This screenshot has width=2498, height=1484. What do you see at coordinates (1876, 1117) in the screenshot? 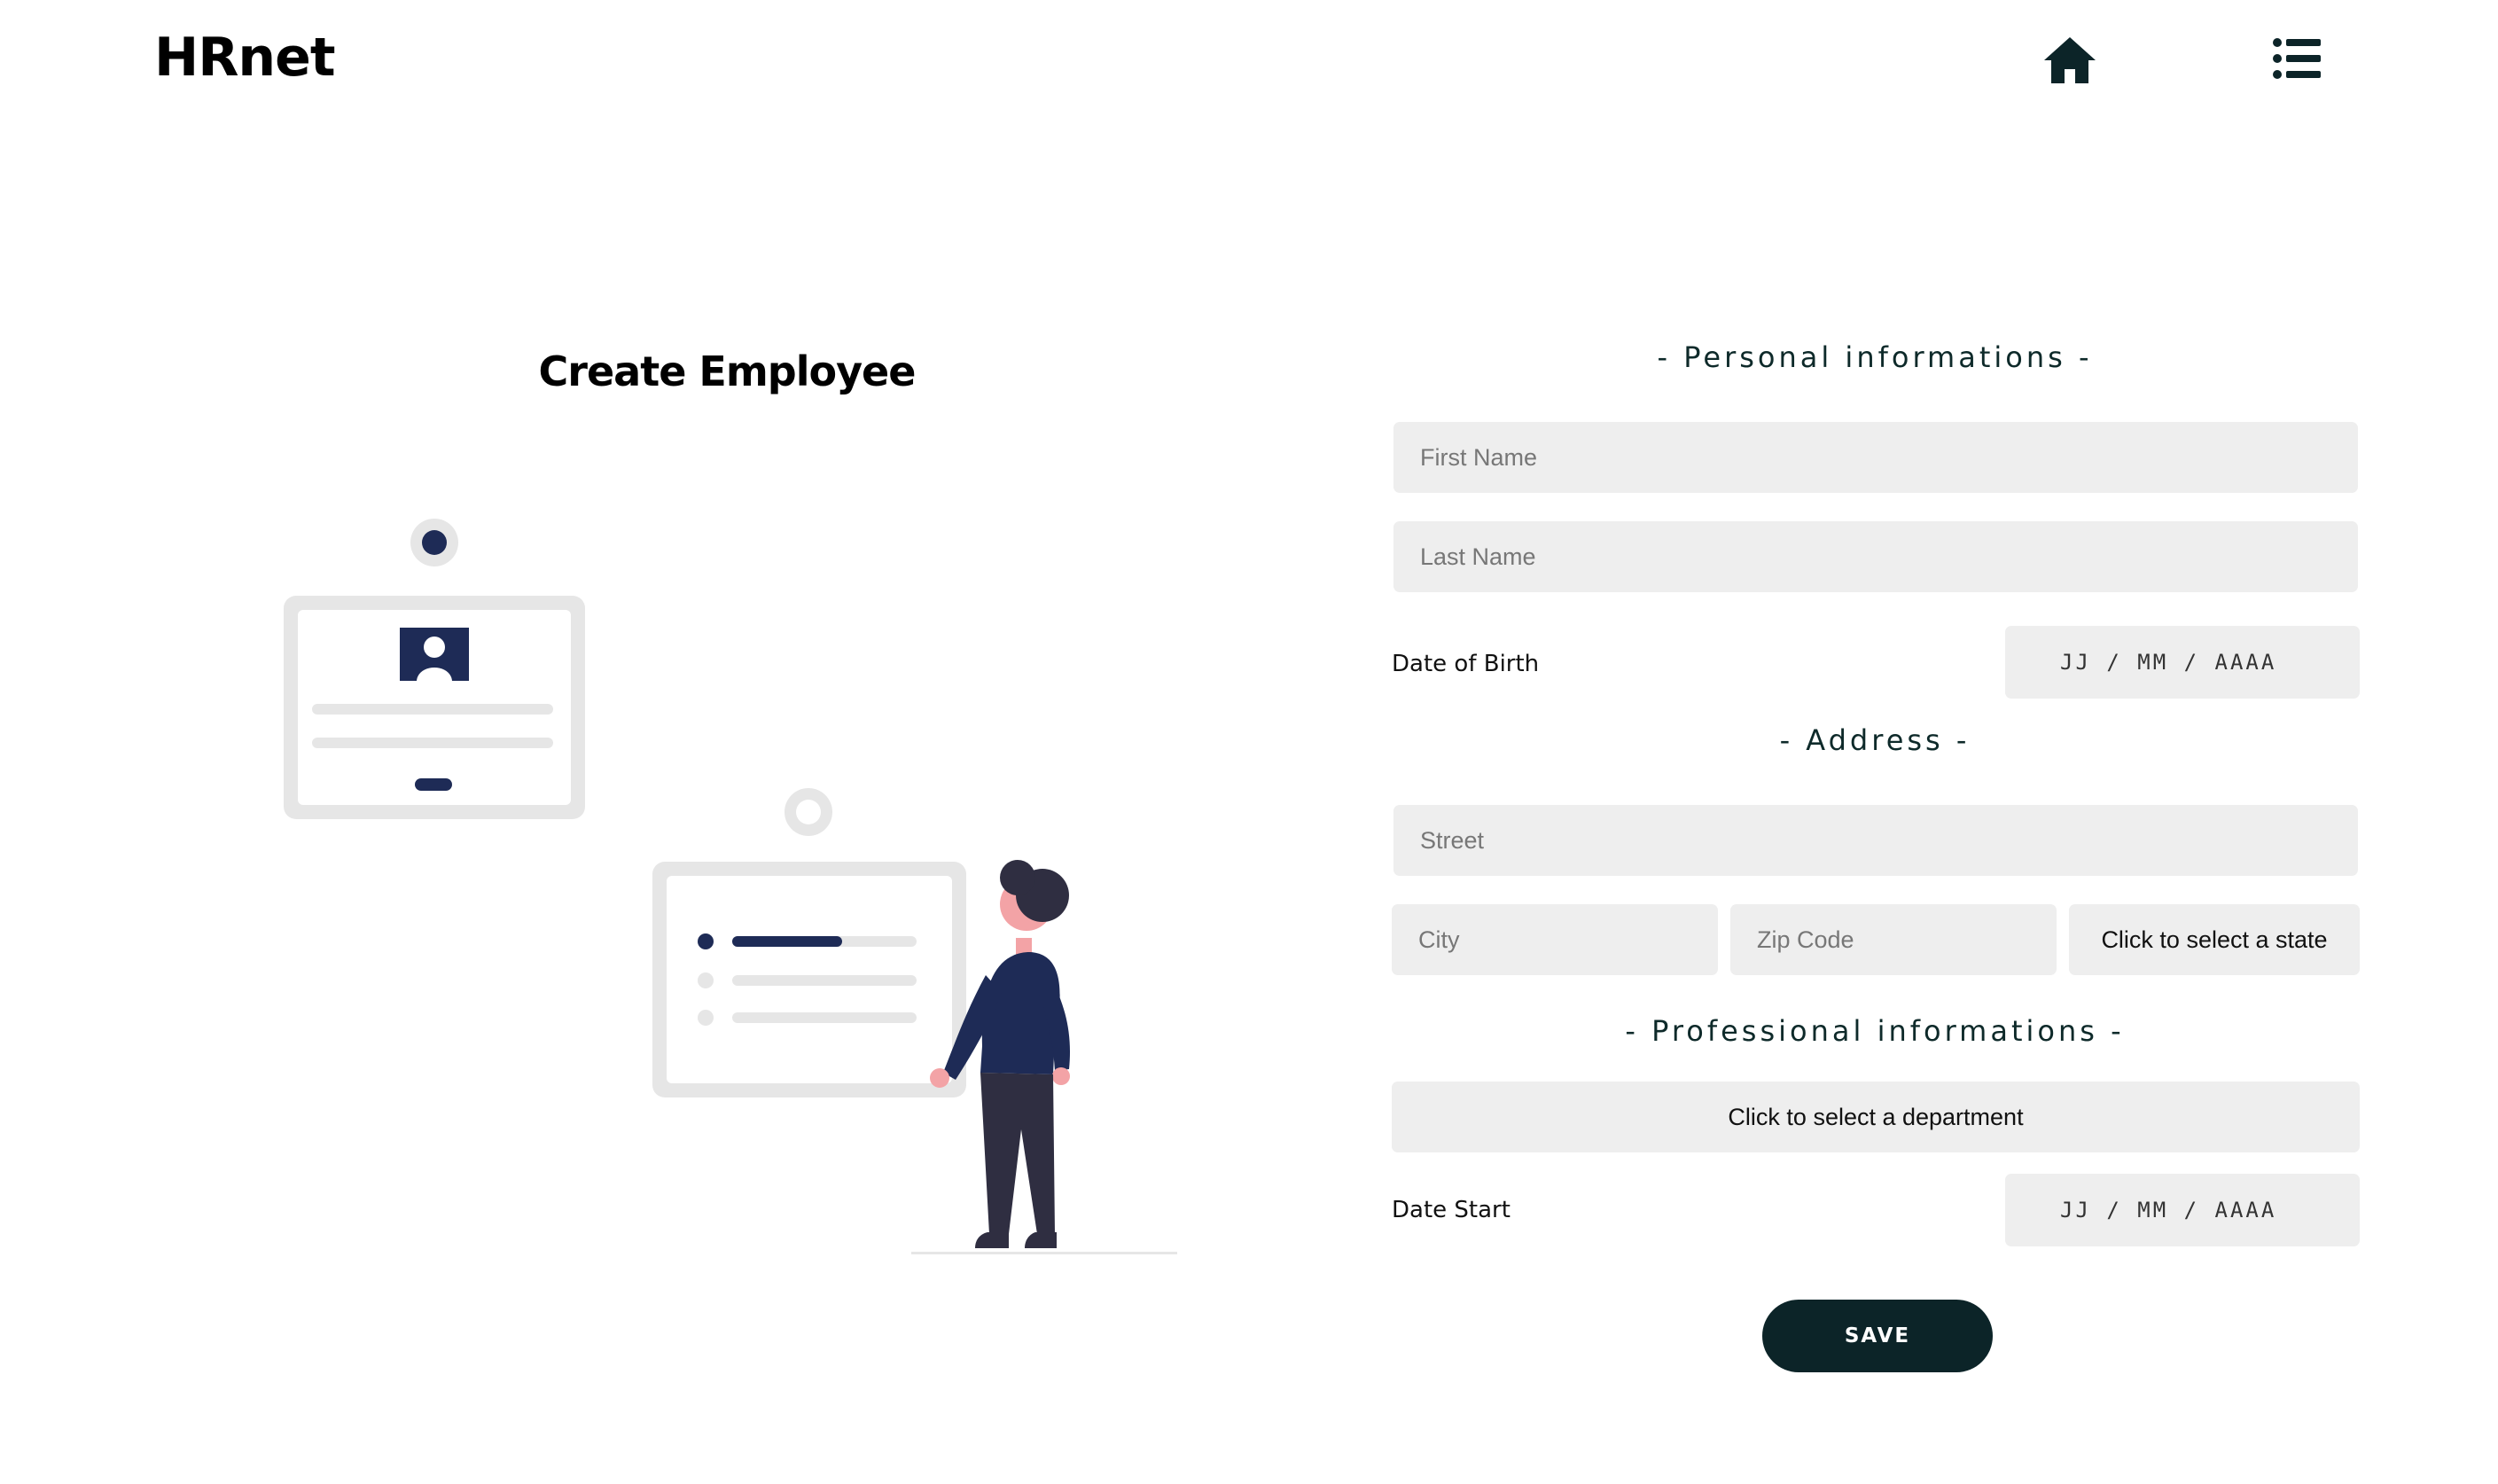
I see `department-select: Click to select a department` at bounding box center [1876, 1117].